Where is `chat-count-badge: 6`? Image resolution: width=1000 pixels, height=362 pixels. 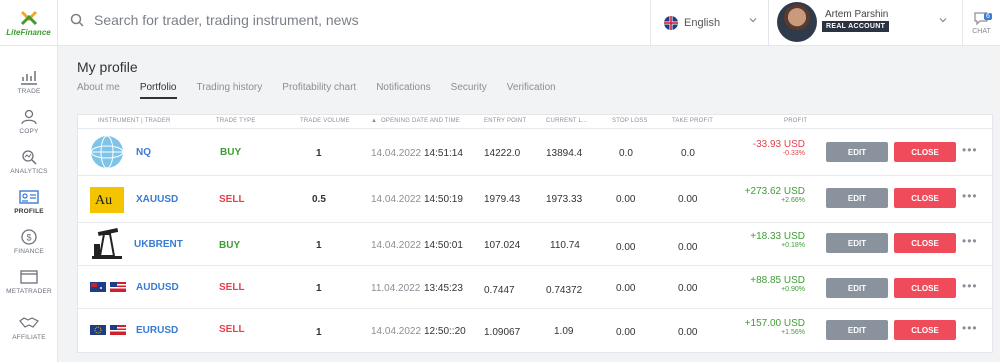 chat-count-badge: 6 is located at coordinates (988, 16).